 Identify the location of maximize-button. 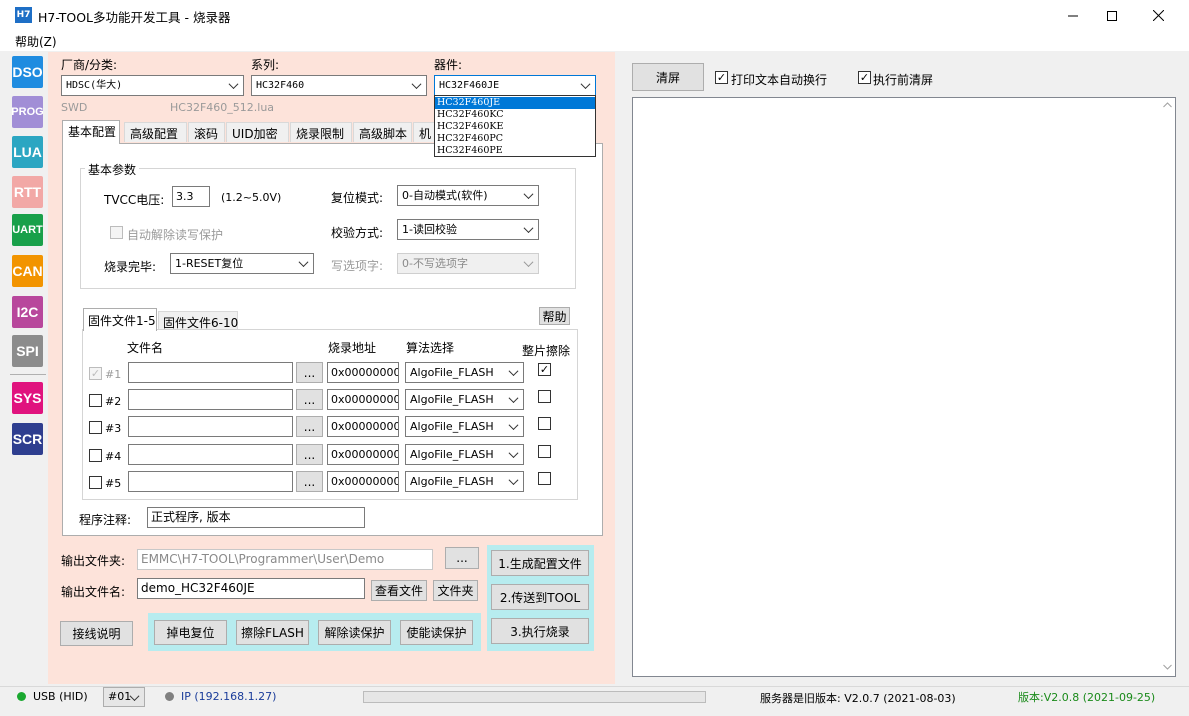
(1112, 15).